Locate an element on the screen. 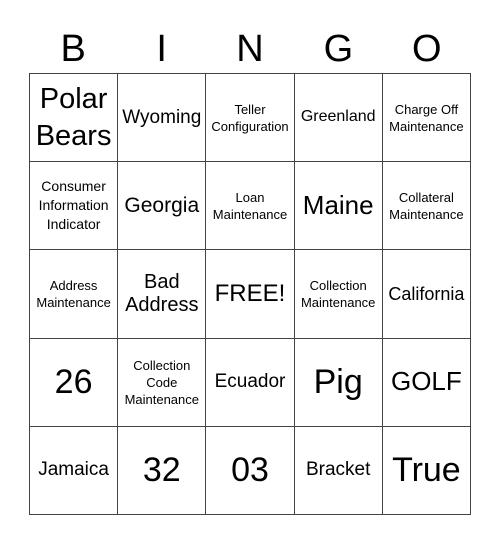  bingo-cell: Polar Bears is located at coordinates (74, 118).